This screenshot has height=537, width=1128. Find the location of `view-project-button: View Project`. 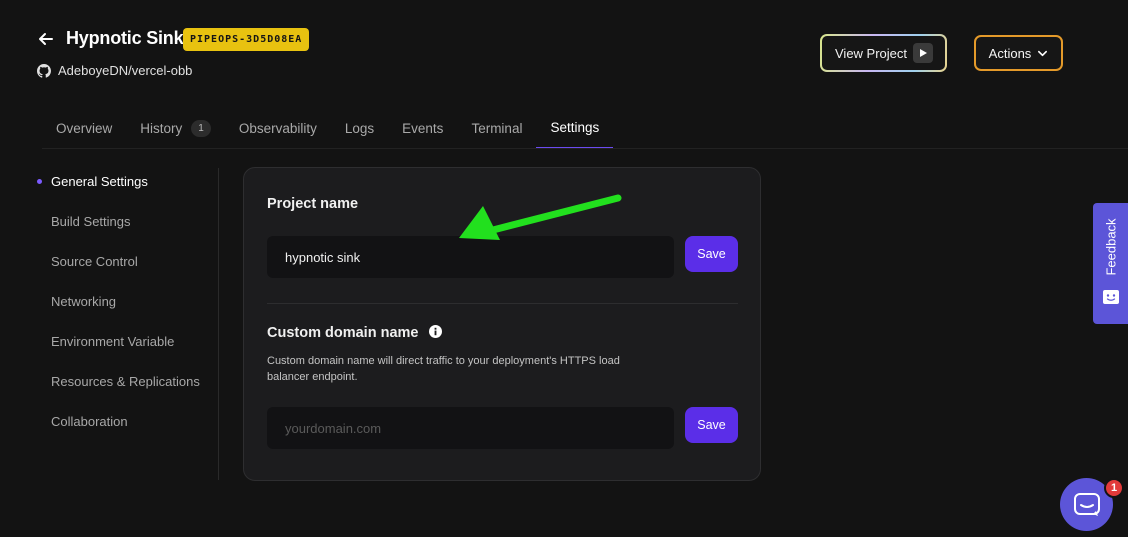

view-project-button: View Project is located at coordinates (883, 53).